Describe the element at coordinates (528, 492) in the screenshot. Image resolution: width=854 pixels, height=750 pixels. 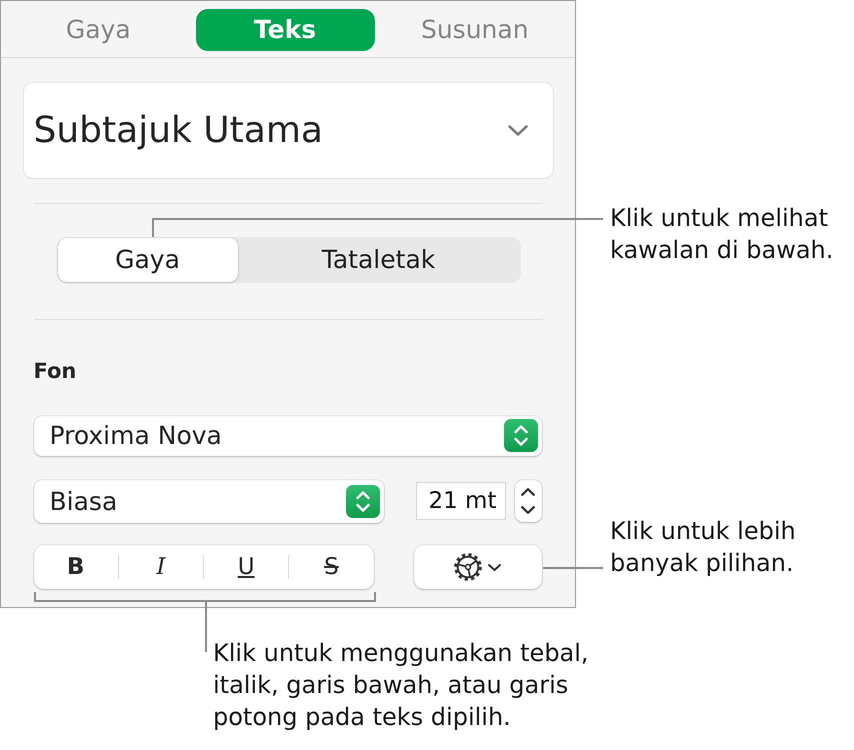
I see `chevron-up-icon` at that location.